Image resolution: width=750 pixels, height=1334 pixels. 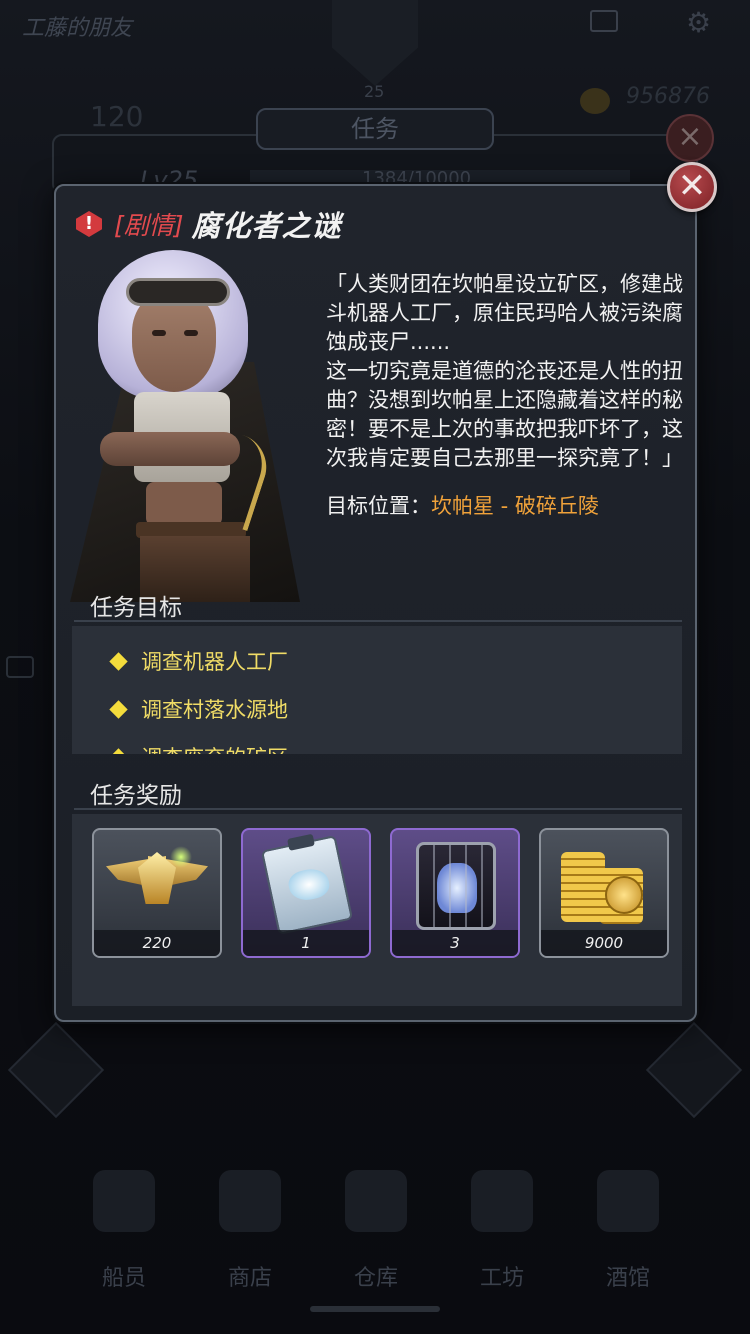 I want to click on nav-workshop: 工坊, so click(x=502, y=1231).